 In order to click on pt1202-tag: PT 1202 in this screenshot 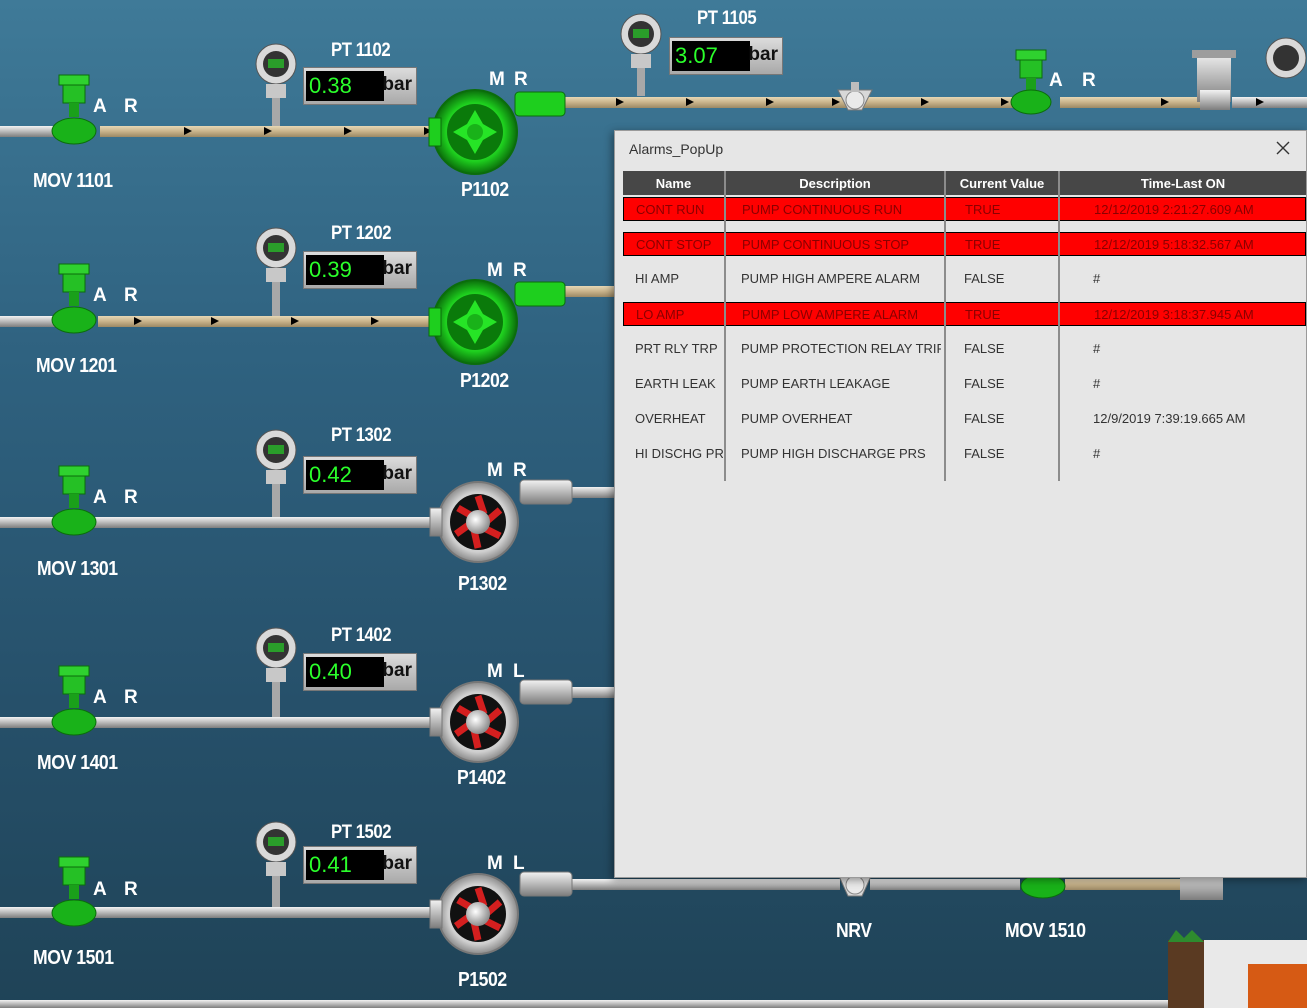, I will do `click(361, 233)`.